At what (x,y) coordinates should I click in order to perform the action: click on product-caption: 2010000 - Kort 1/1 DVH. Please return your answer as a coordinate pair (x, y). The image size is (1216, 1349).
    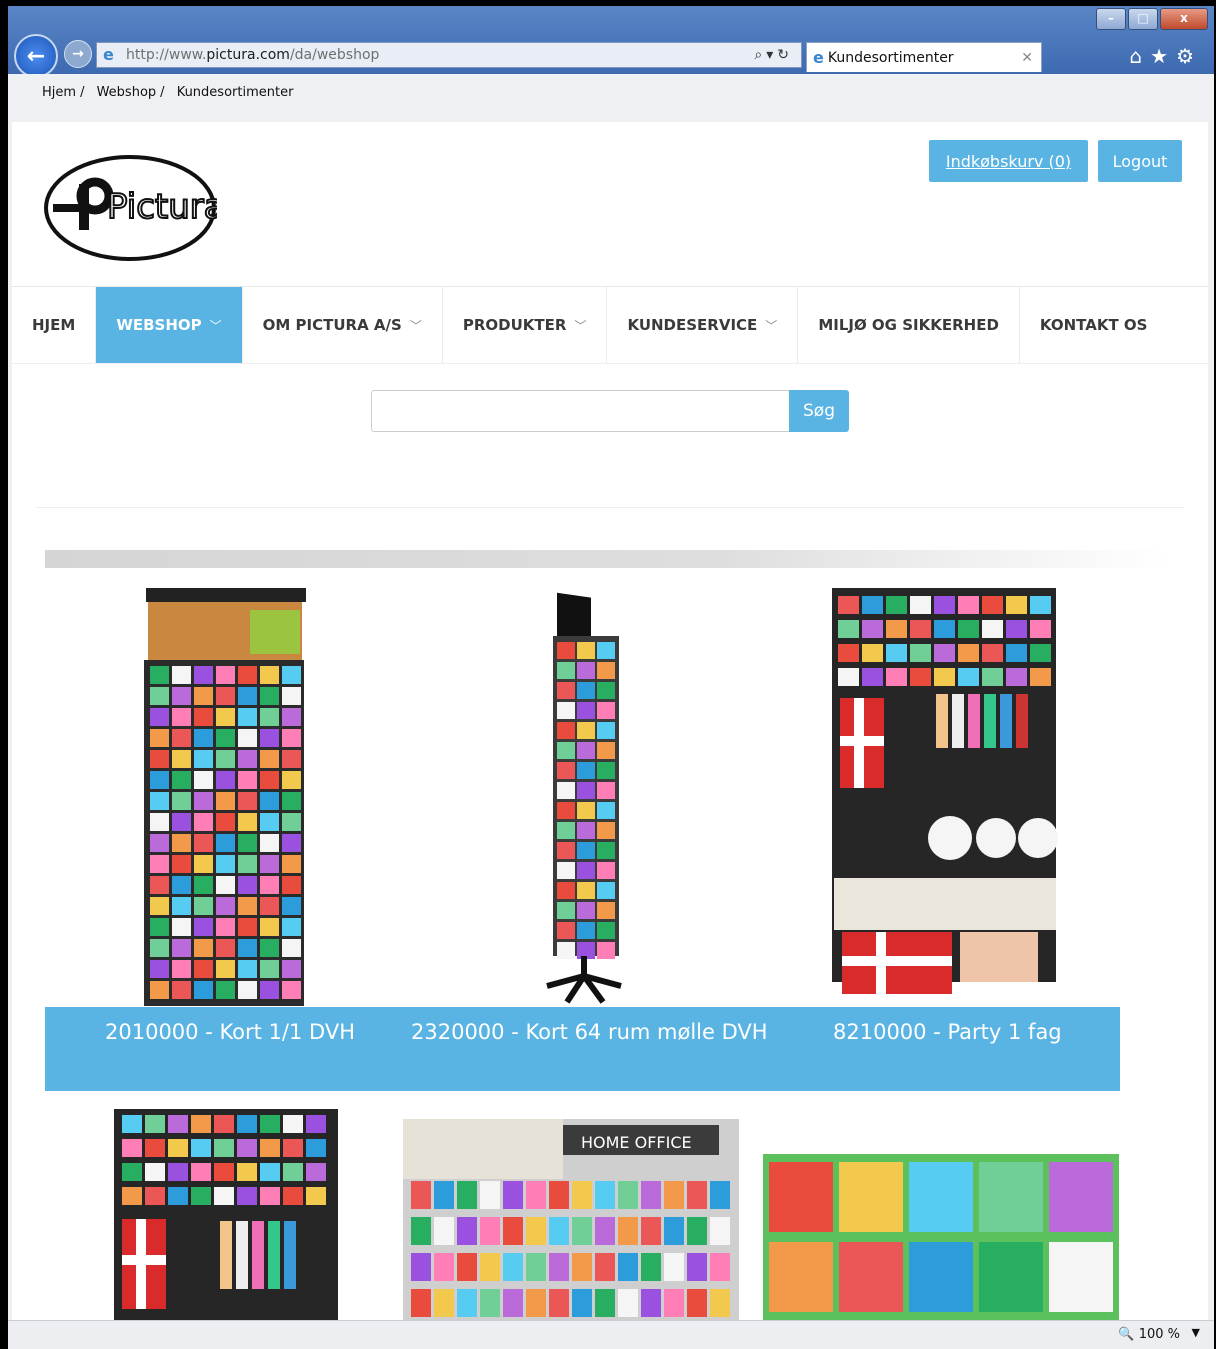
    Looking at the image, I should click on (230, 1032).